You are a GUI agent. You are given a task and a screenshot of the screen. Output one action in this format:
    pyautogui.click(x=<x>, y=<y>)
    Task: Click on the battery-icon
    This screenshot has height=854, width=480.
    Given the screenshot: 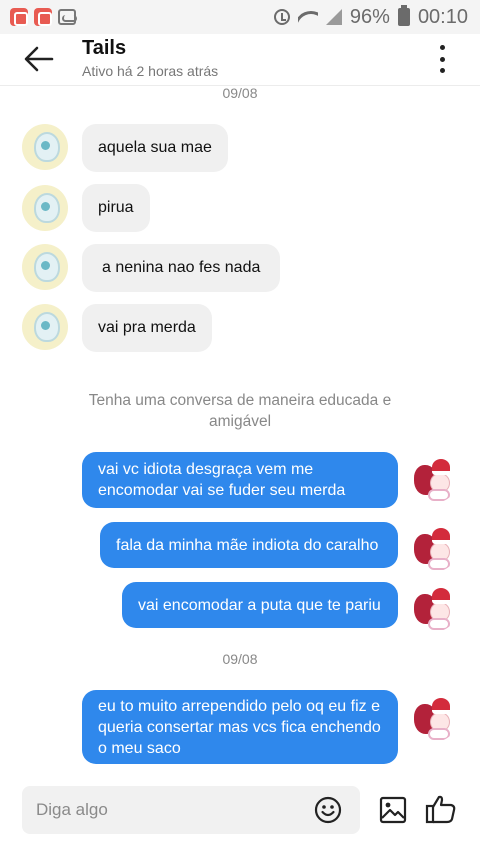 What is the action you would take?
    pyautogui.click(x=403, y=15)
    